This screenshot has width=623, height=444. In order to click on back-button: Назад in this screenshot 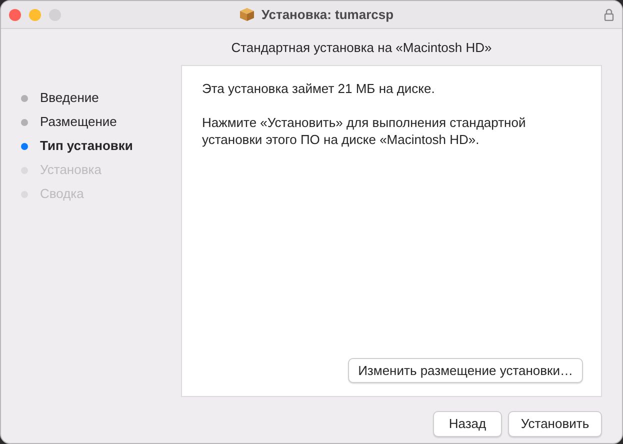, I will do `click(467, 423)`.